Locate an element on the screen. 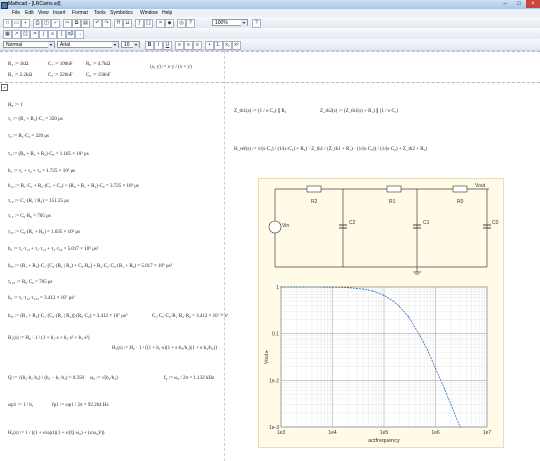 This screenshot has height=461, width=540. print-icon: ⎙ is located at coordinates (37, 23).